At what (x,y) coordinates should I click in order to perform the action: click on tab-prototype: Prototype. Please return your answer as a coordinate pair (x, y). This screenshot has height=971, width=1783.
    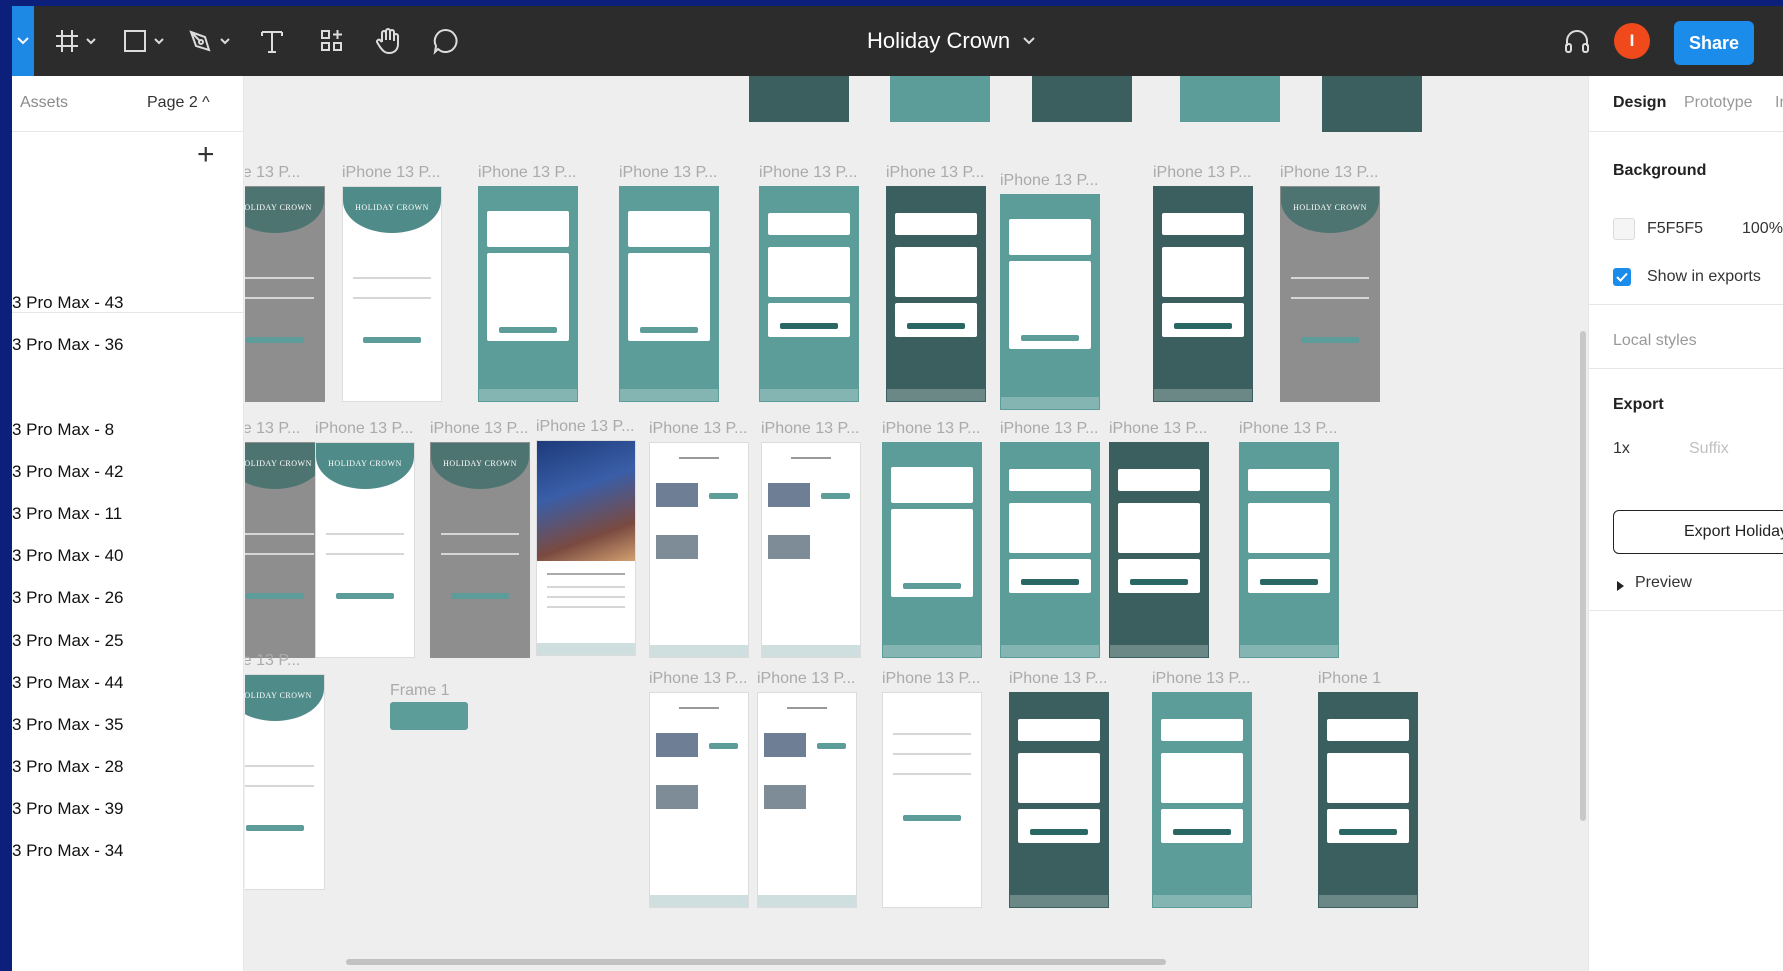
    Looking at the image, I should click on (1718, 103).